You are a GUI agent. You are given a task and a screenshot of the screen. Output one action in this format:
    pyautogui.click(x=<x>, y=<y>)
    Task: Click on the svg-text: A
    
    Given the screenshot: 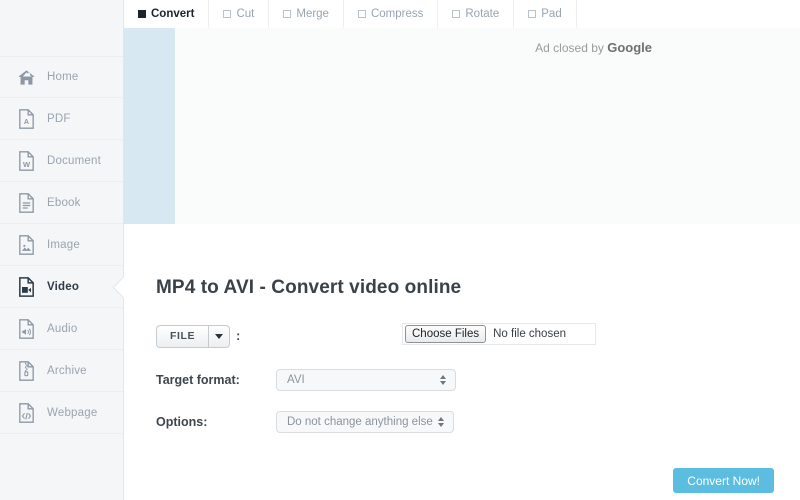 What is the action you would take?
    pyautogui.click(x=25, y=122)
    